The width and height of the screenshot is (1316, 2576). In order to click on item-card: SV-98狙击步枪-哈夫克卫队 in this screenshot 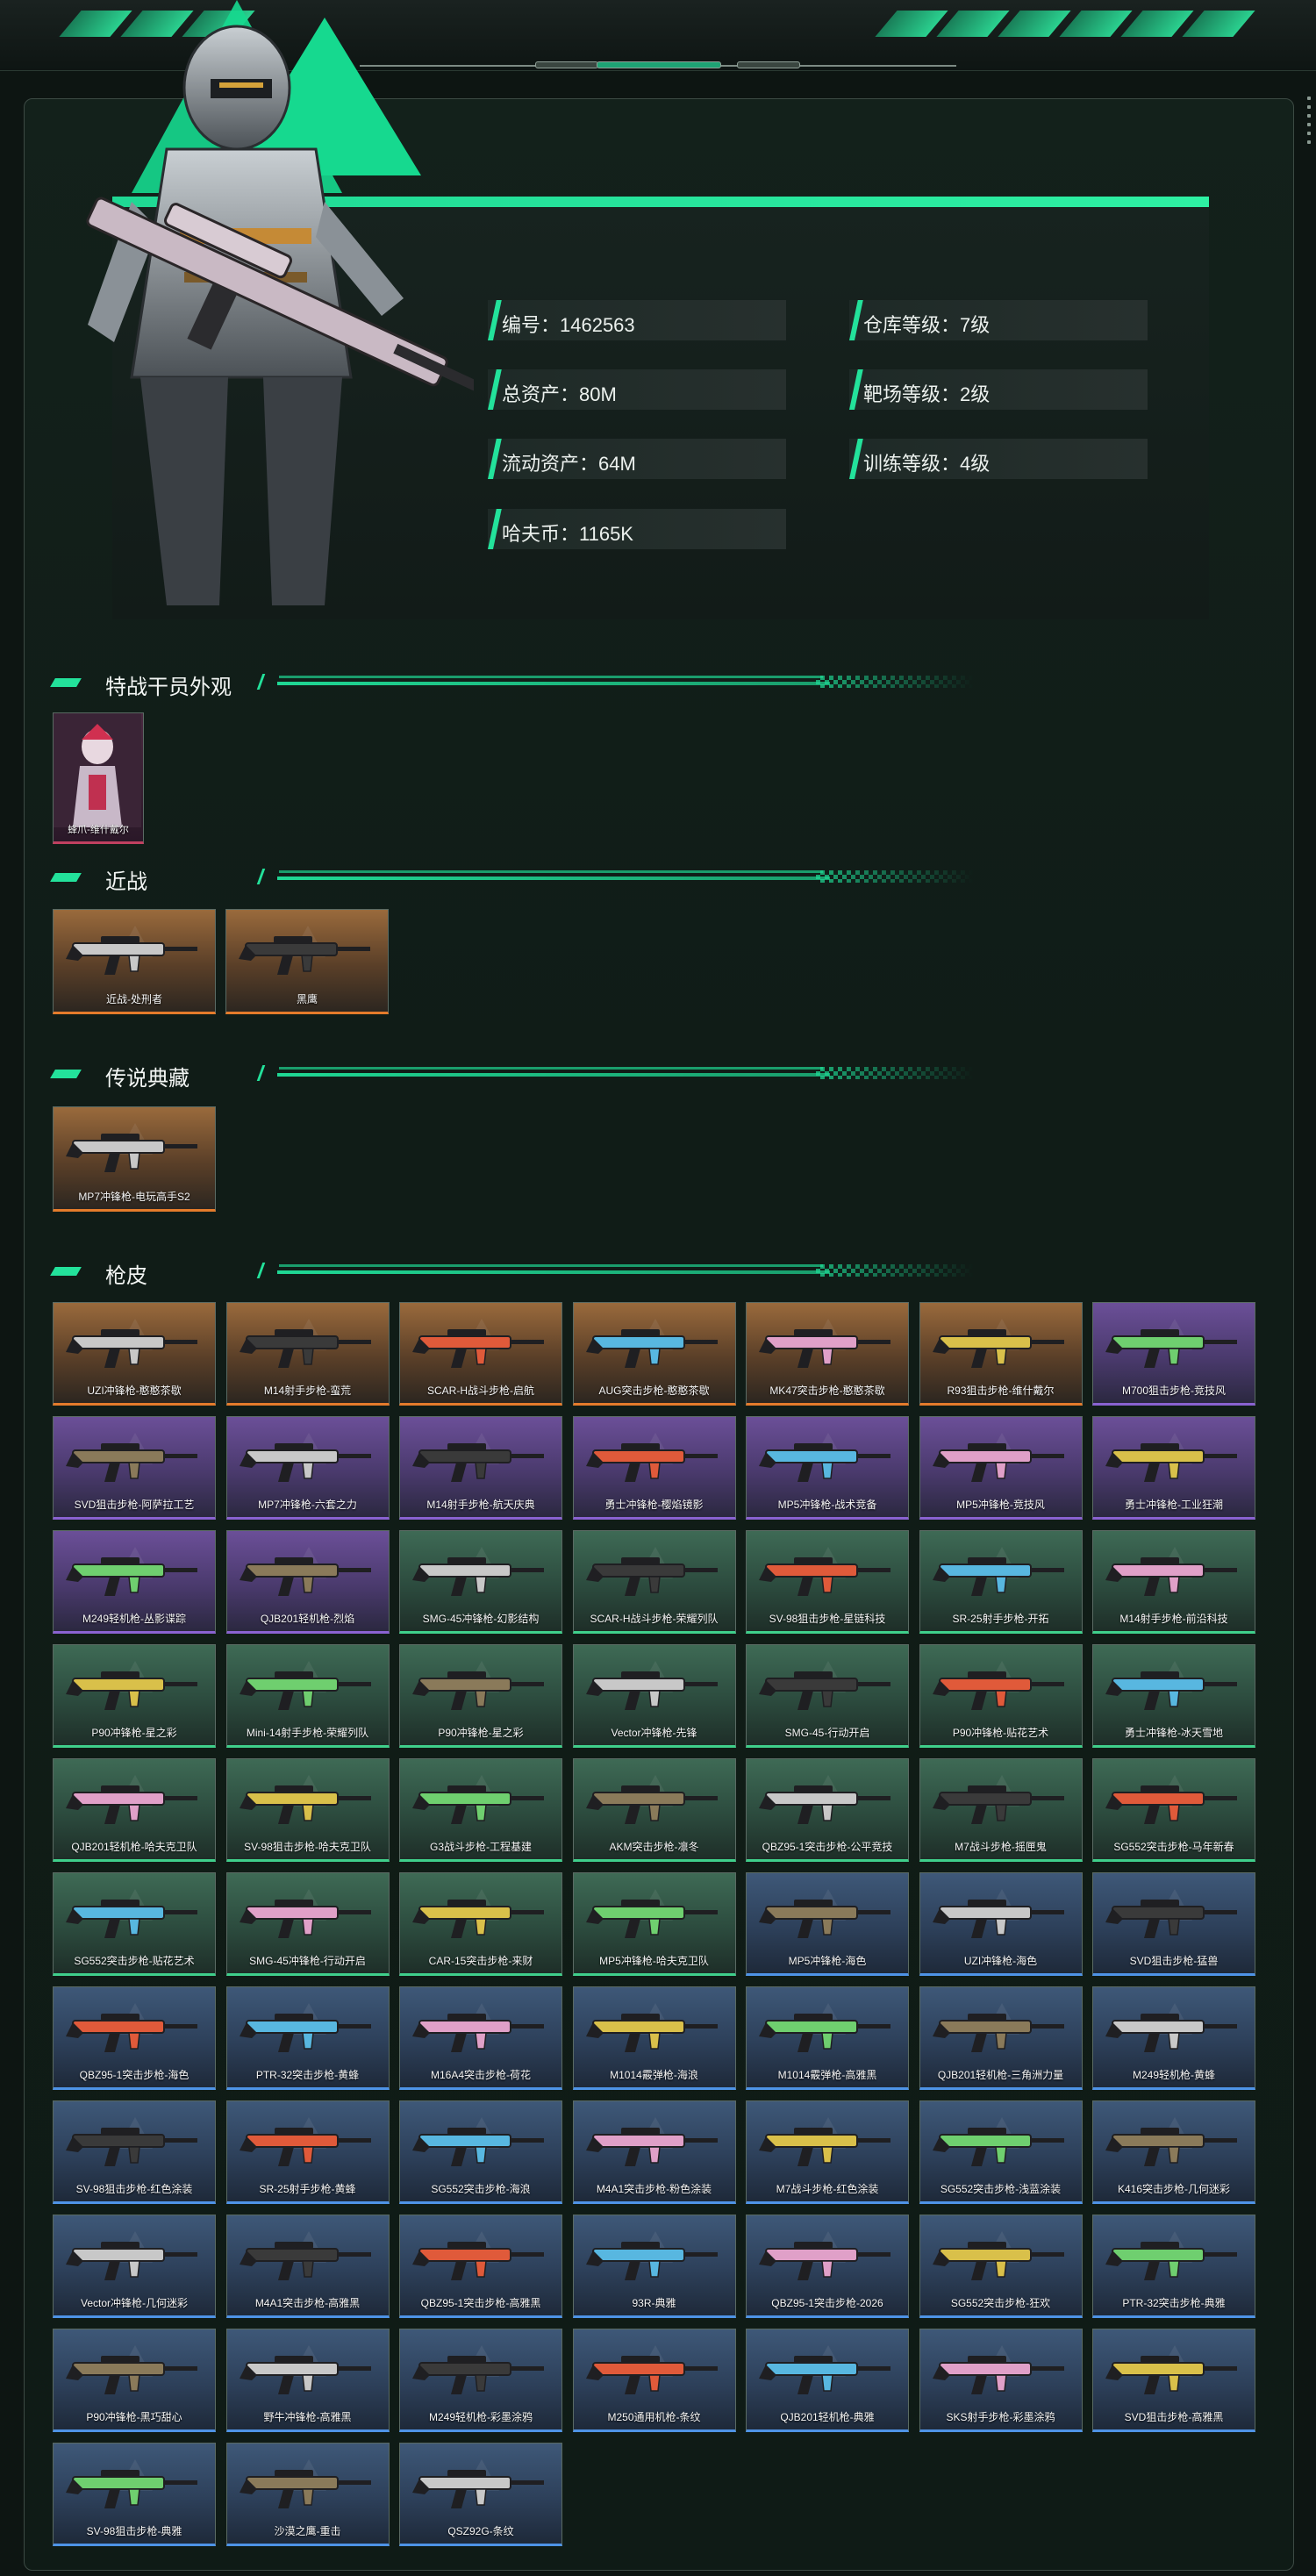, I will do `click(307, 1810)`.